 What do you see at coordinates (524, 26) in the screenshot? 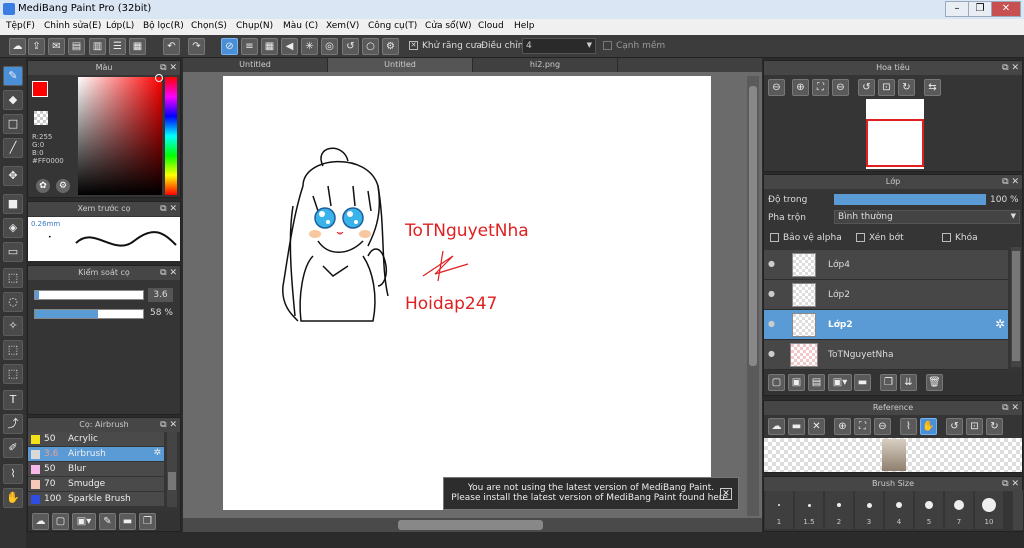
I see `menu-item: Help` at bounding box center [524, 26].